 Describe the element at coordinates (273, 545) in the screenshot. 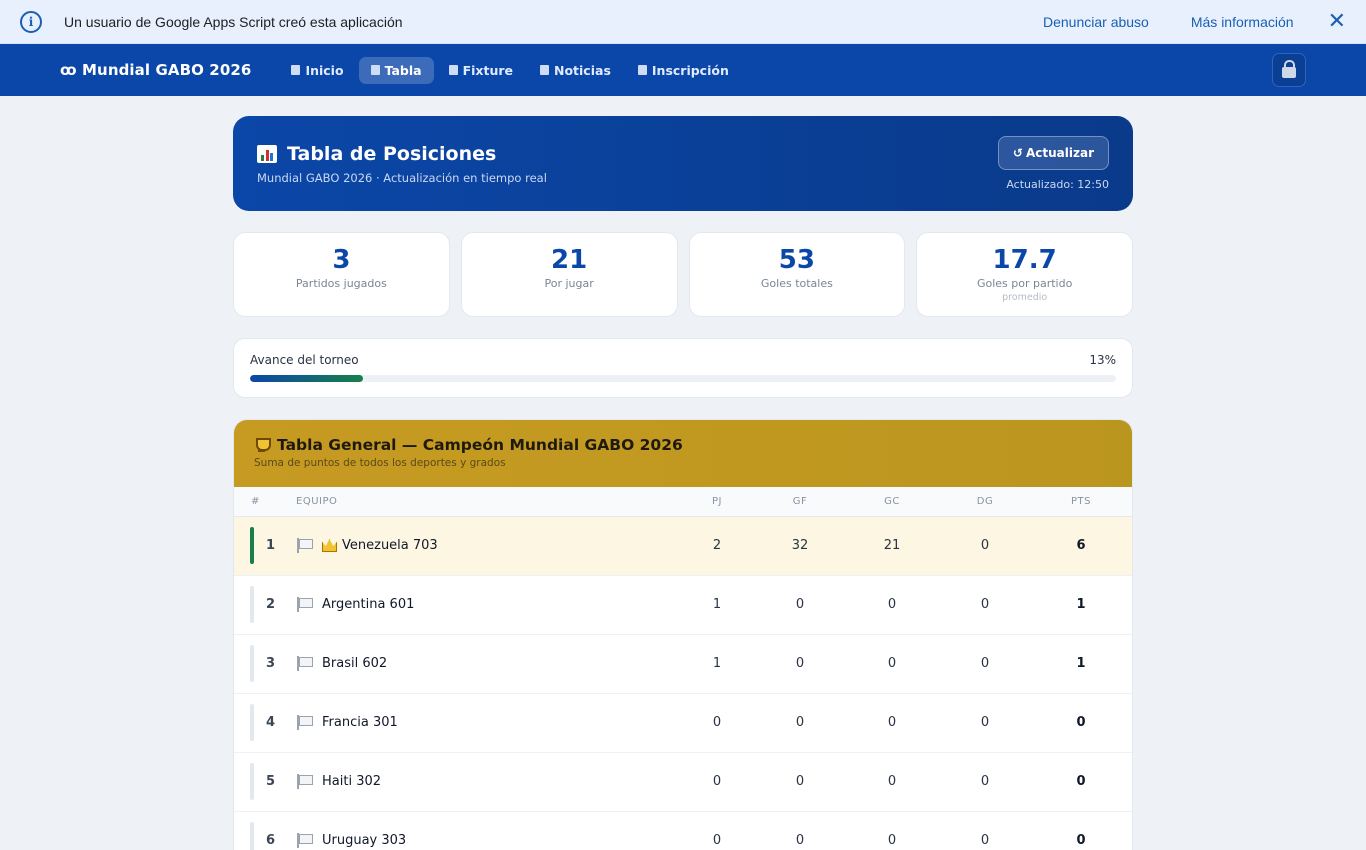

I see `rank-wrap: 1` at that location.